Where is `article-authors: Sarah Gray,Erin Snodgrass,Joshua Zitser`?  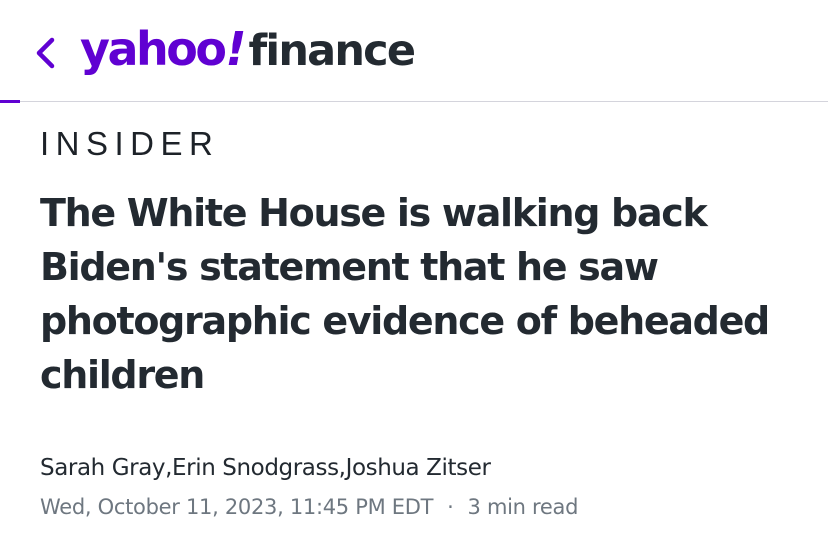
article-authors: Sarah Gray,Erin Snodgrass,Joshua Zitser is located at coordinates (265, 468).